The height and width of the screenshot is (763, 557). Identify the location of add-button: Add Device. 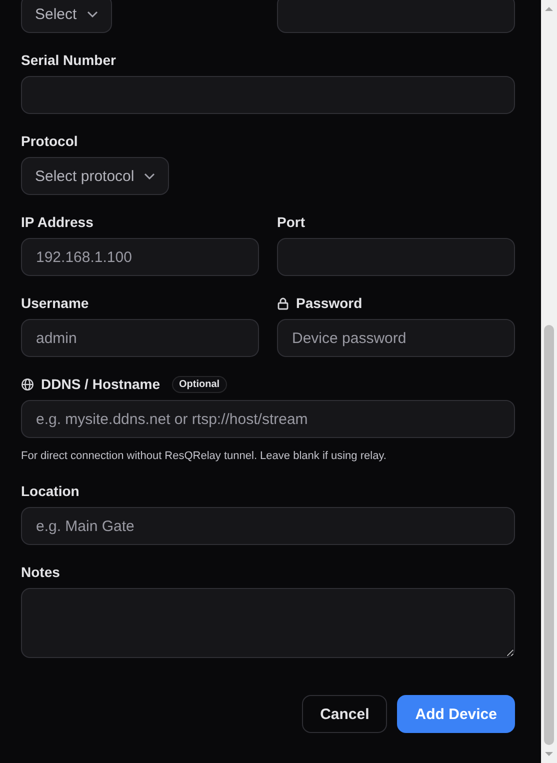
(456, 714).